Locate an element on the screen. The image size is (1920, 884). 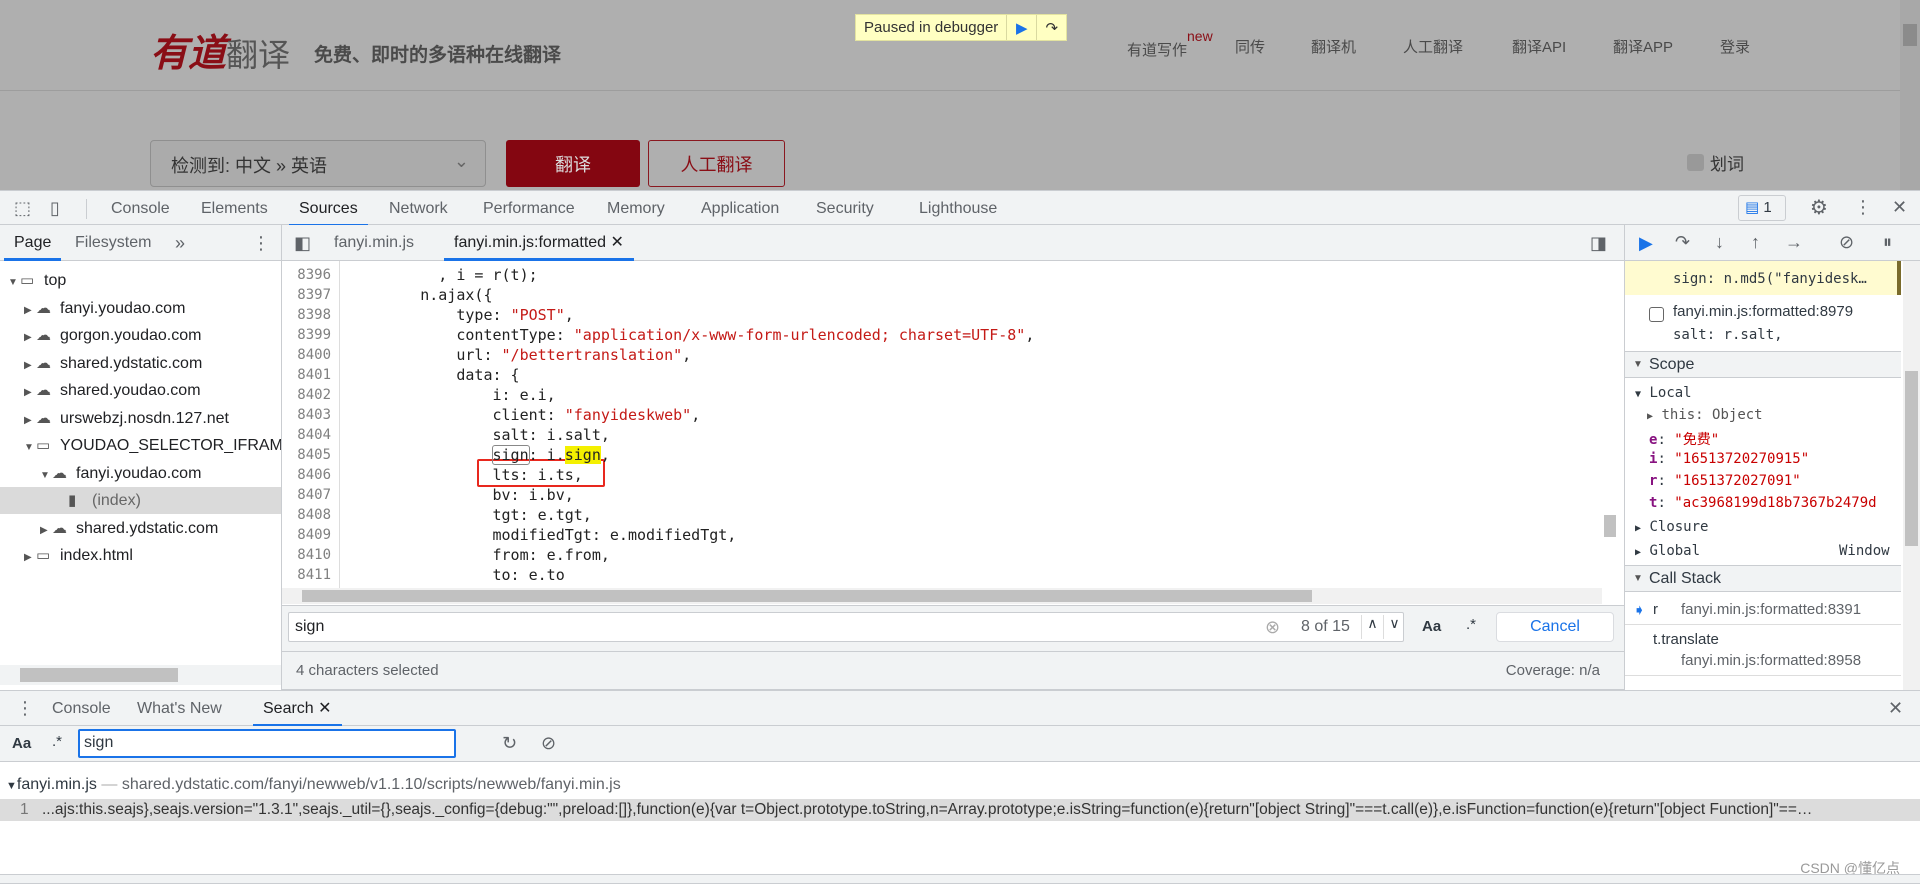
checkbox-icon is located at coordinates (1695, 162).